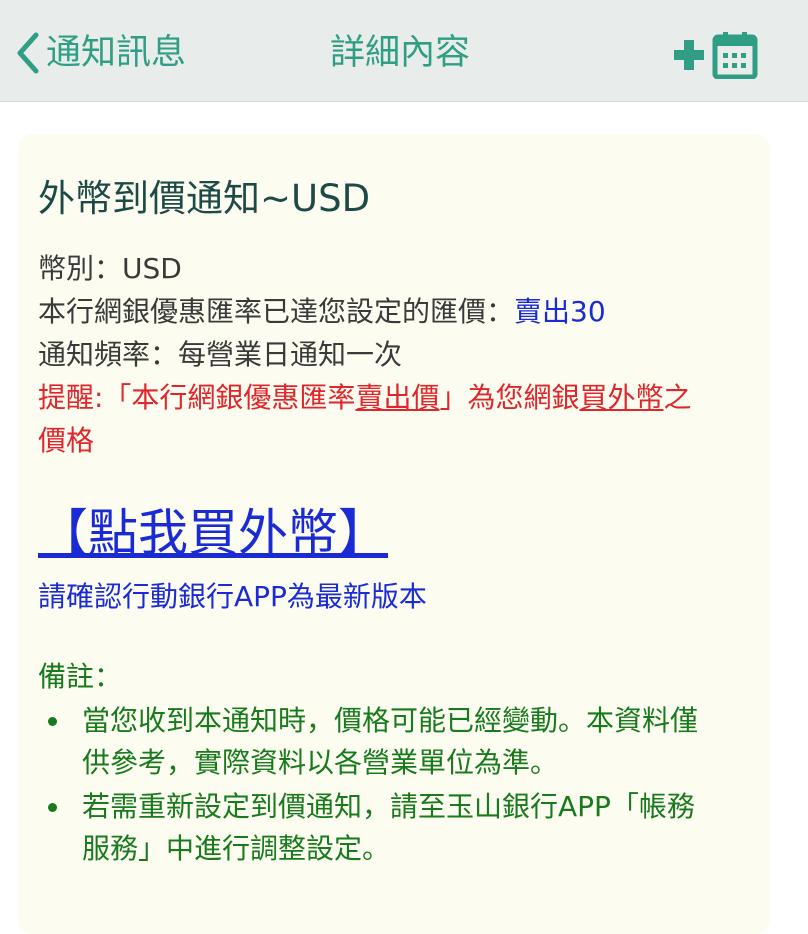 The image size is (808, 934). What do you see at coordinates (390, 720) in the screenshot?
I see `remark-text-line: 當您收到本通知時，價格可能已經變動。本資料僅` at bounding box center [390, 720].